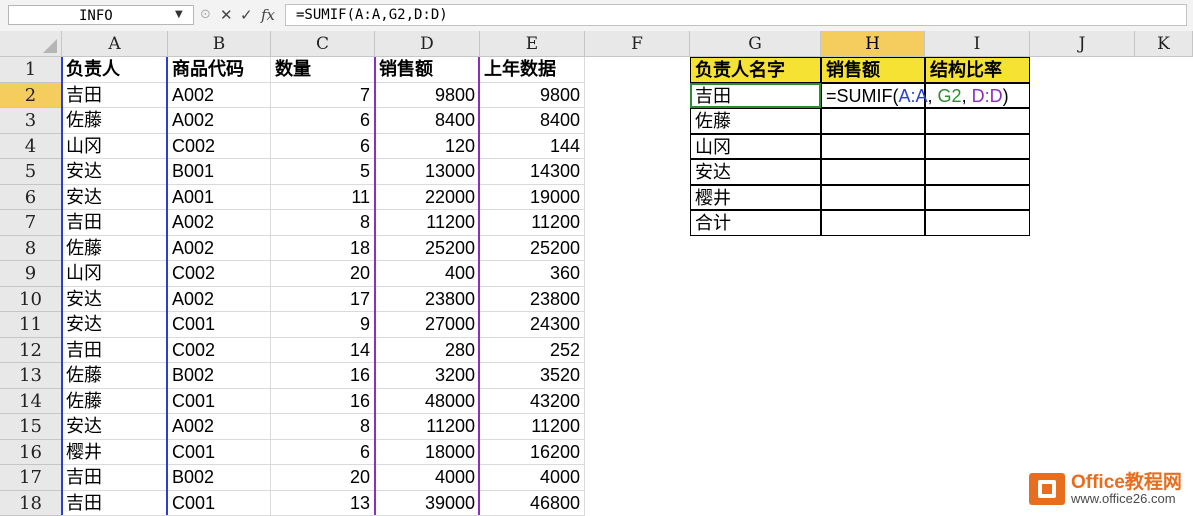  Describe the element at coordinates (219, 198) in the screenshot. I see `data-cell: A001` at that location.